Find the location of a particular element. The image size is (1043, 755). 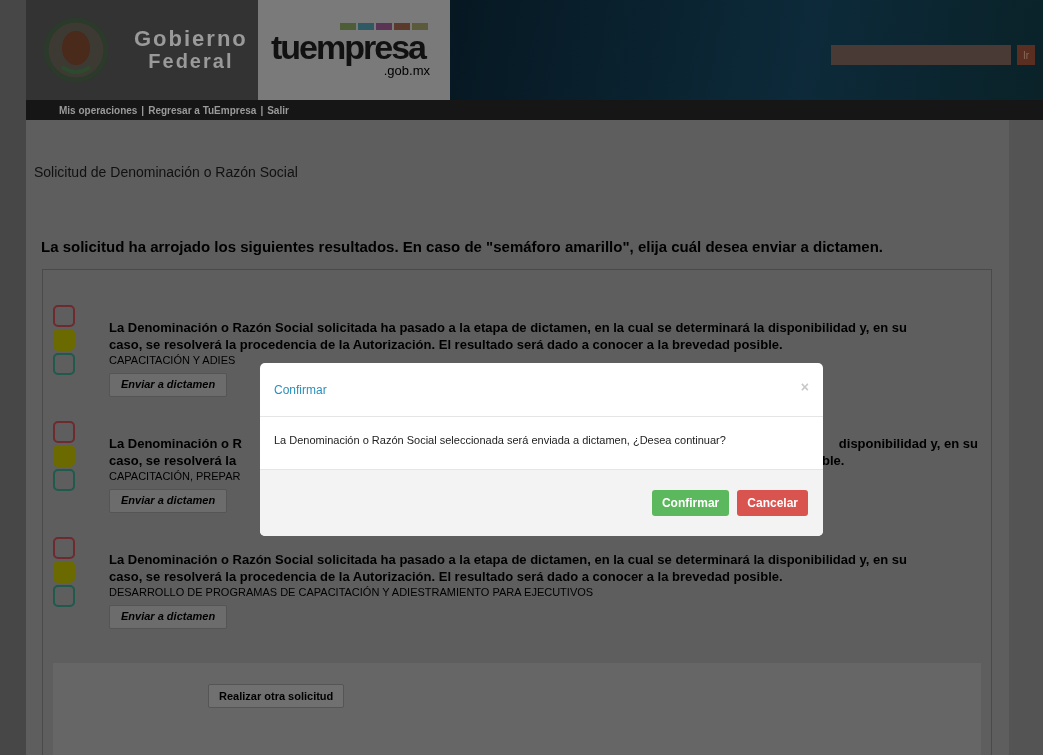

result-text: disponibilidad y, en su is located at coordinates (908, 443).